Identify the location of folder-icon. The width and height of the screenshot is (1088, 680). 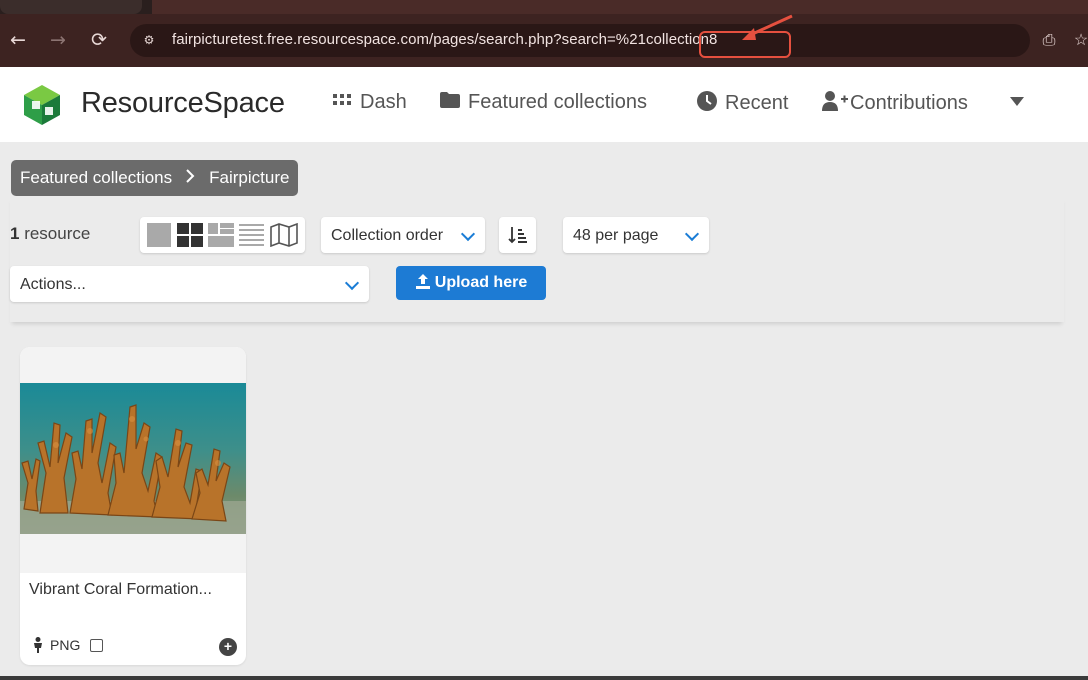
(450, 102).